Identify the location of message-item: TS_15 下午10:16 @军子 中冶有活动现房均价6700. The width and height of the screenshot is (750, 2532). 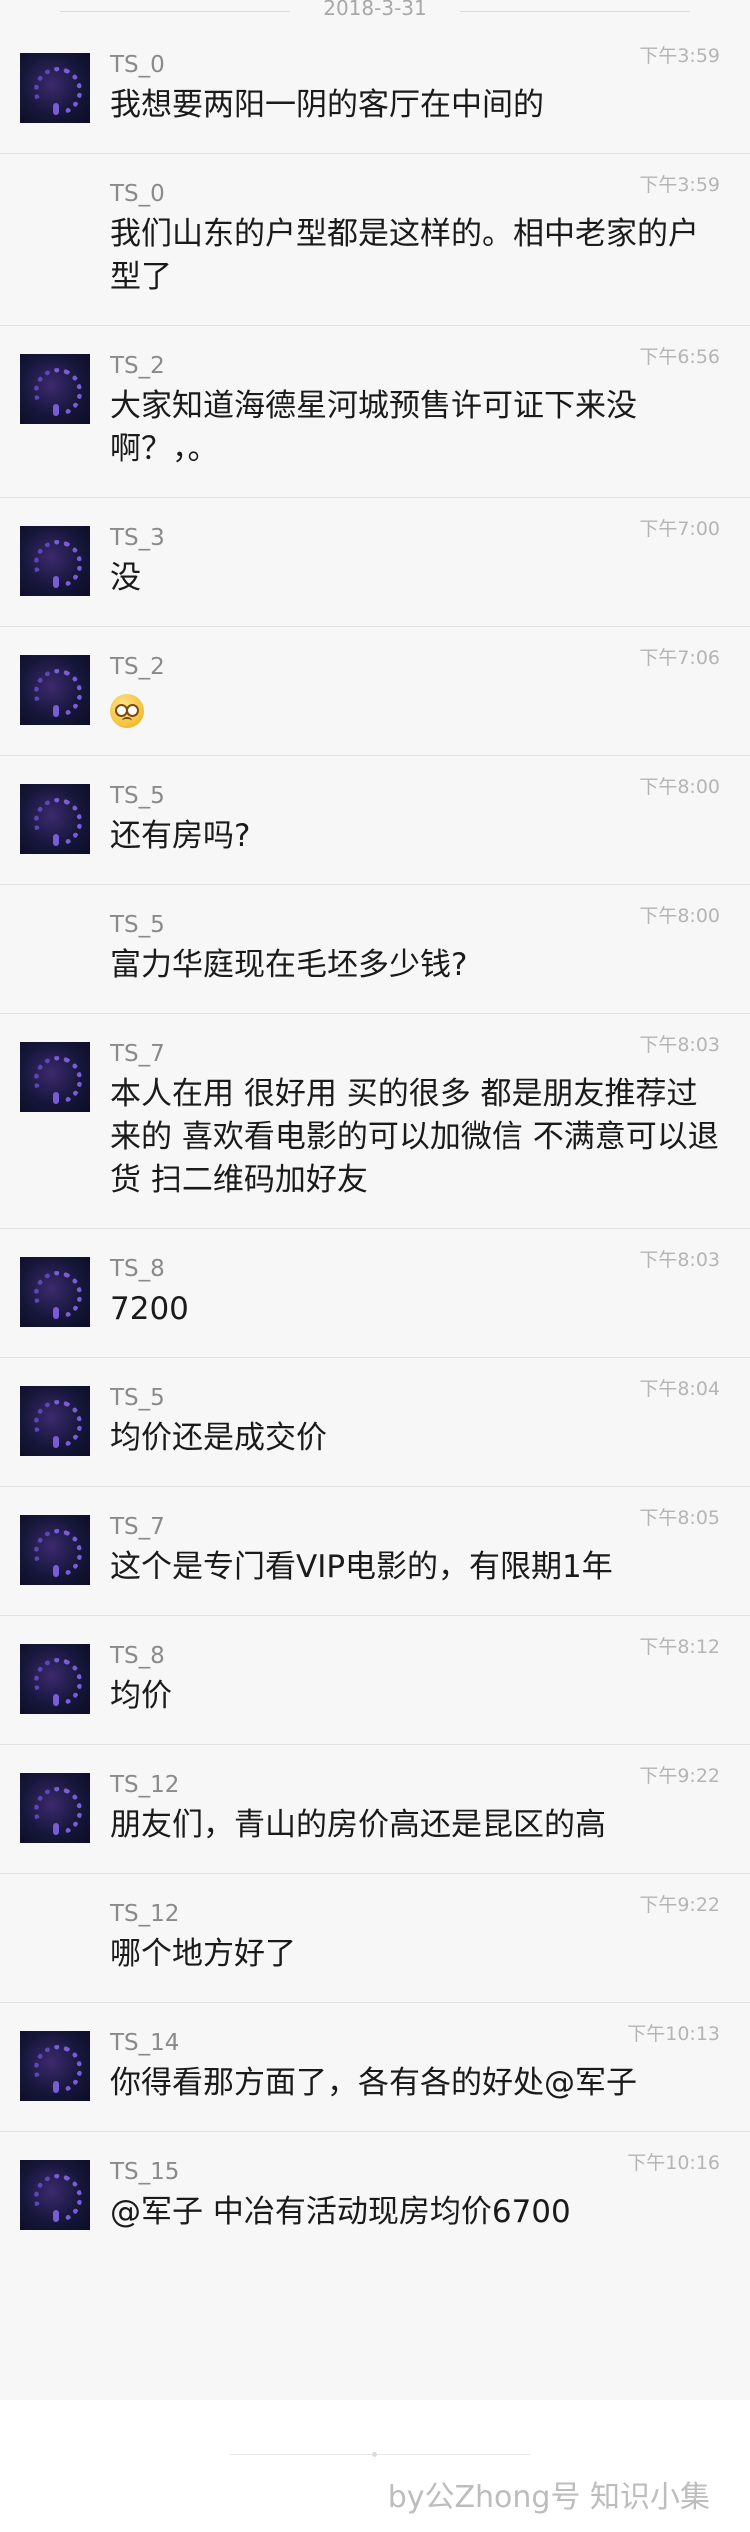
(375, 2196).